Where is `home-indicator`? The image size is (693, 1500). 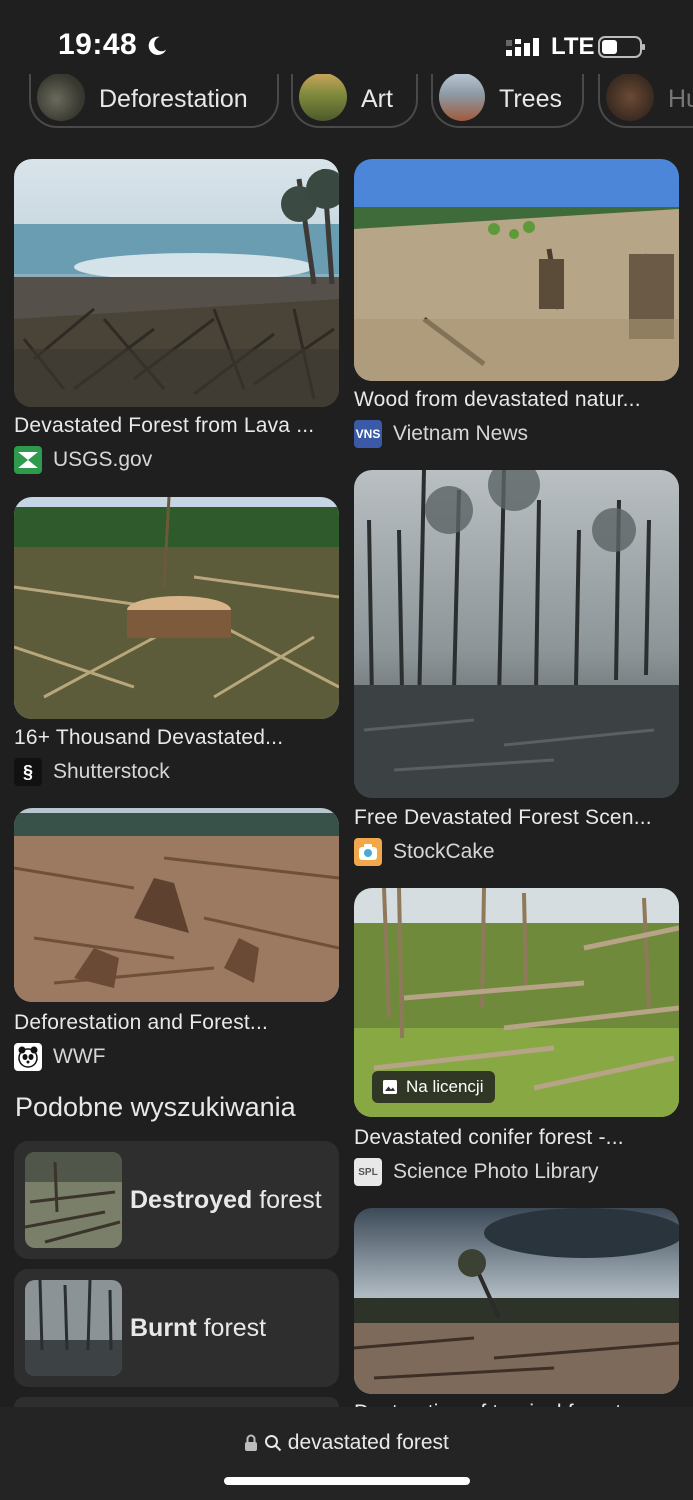 home-indicator is located at coordinates (347, 1481).